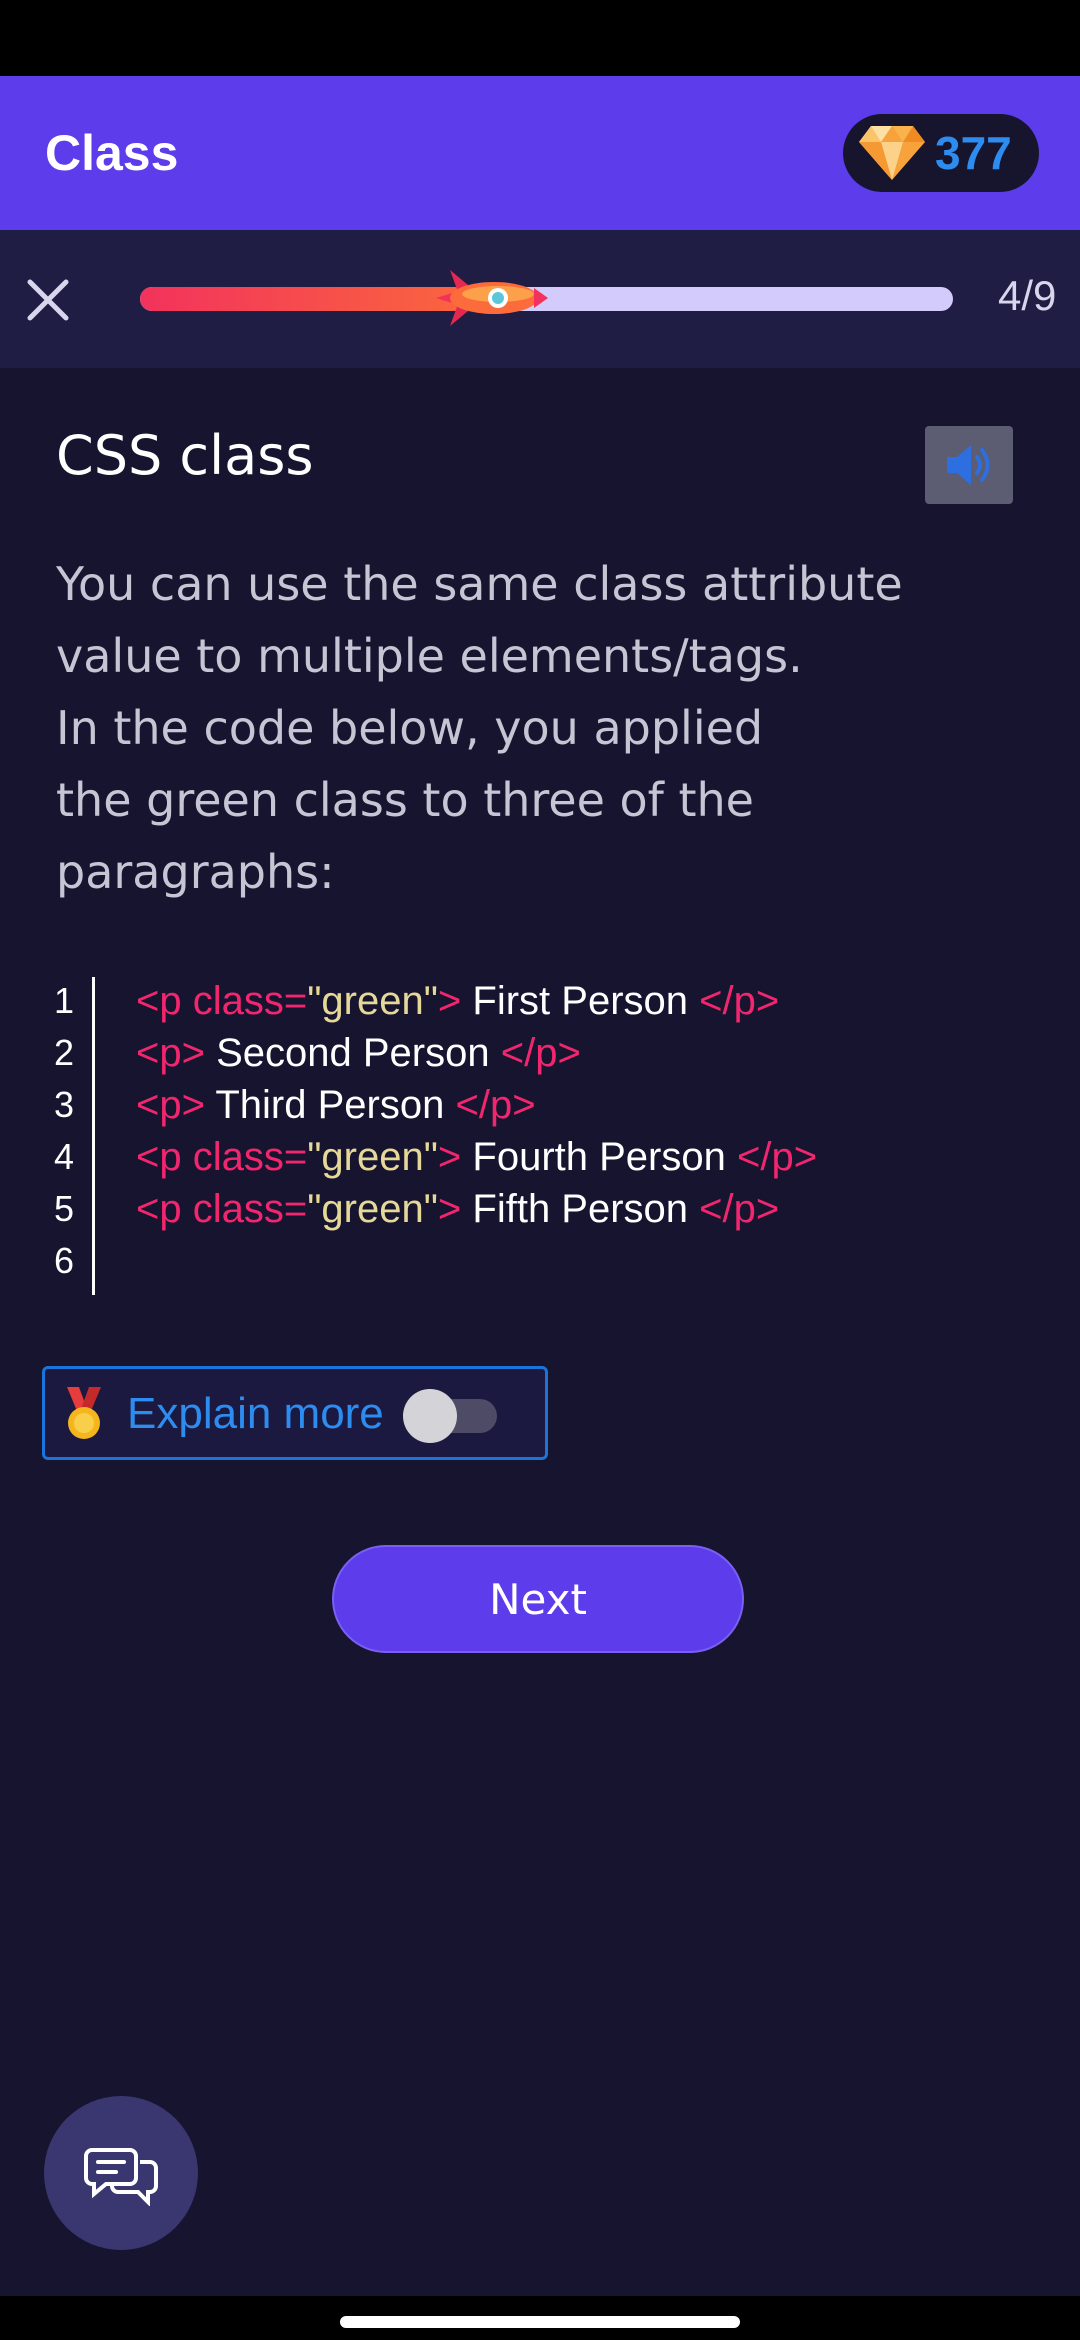  I want to click on line-number: 5, so click(64, 1208).